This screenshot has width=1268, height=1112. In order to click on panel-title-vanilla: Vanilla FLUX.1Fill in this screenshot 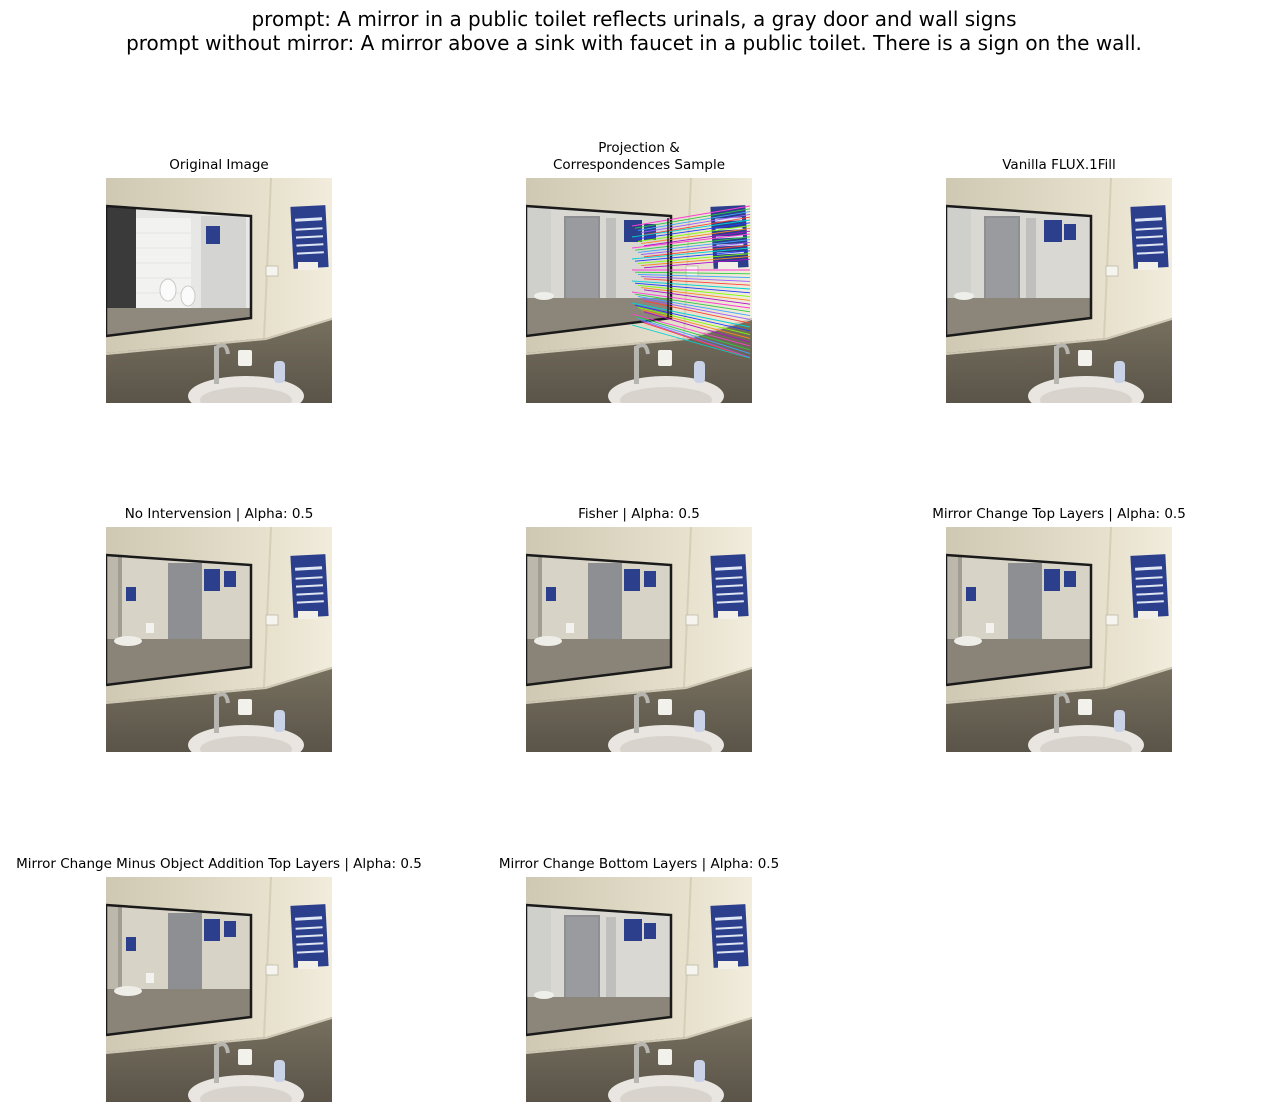, I will do `click(1059, 165)`.